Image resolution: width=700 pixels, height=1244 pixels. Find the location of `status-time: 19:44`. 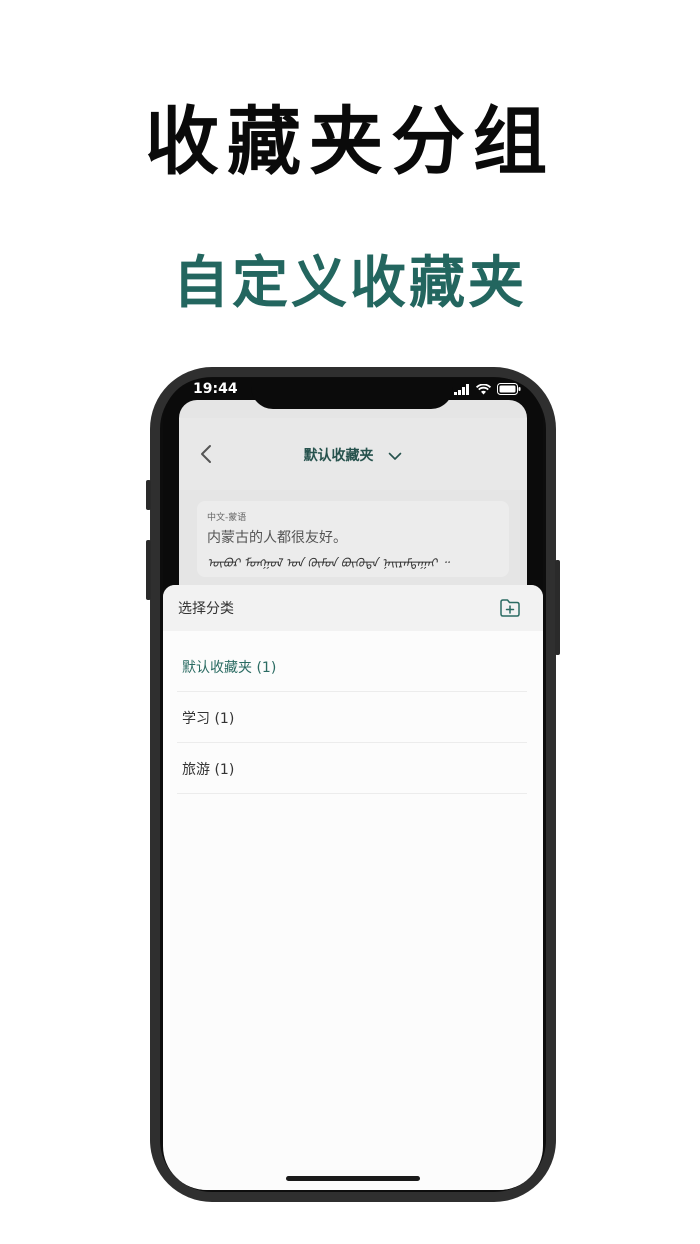

status-time: 19:44 is located at coordinates (215, 389).